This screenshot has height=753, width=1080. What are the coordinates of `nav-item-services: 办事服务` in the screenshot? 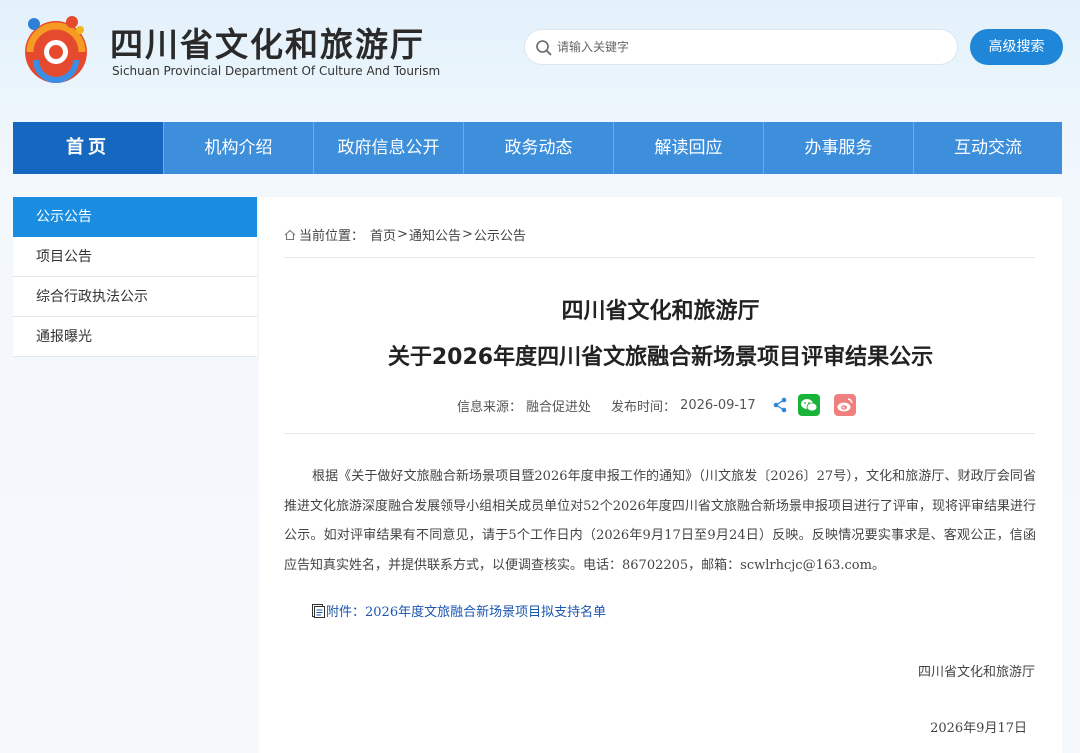 It's located at (838, 148).